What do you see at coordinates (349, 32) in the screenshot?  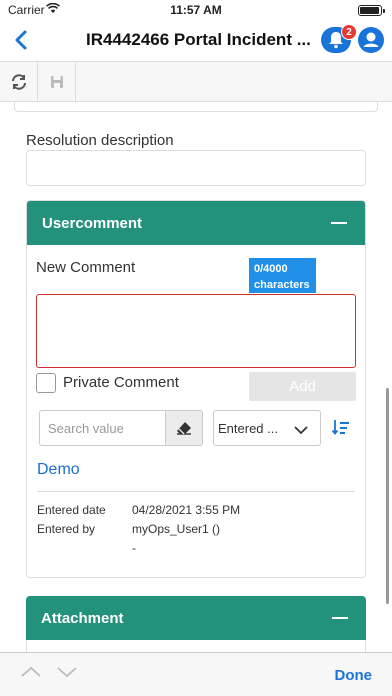 I see `notification-badge: 2` at bounding box center [349, 32].